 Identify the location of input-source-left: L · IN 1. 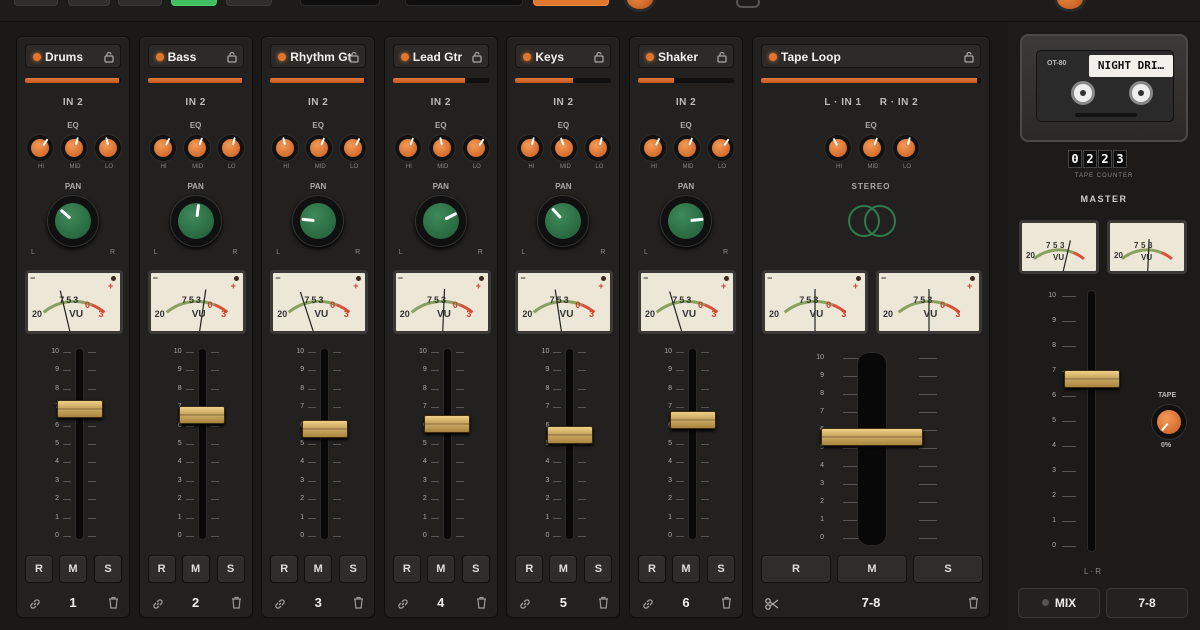
(843, 102).